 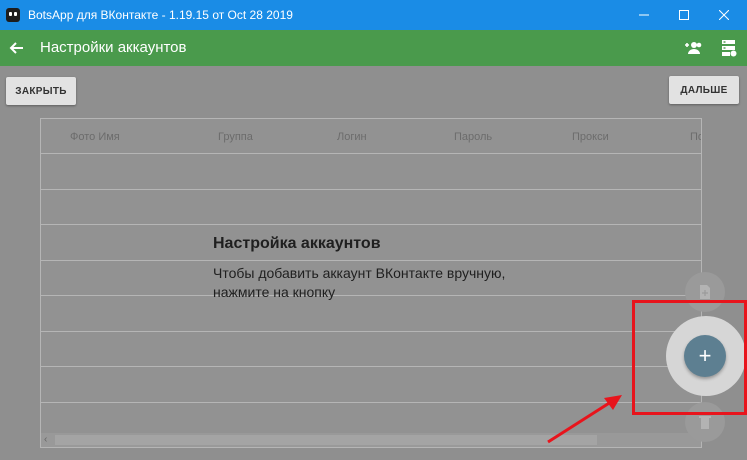 What do you see at coordinates (235, 137) in the screenshot?
I see `column-group: Группа` at bounding box center [235, 137].